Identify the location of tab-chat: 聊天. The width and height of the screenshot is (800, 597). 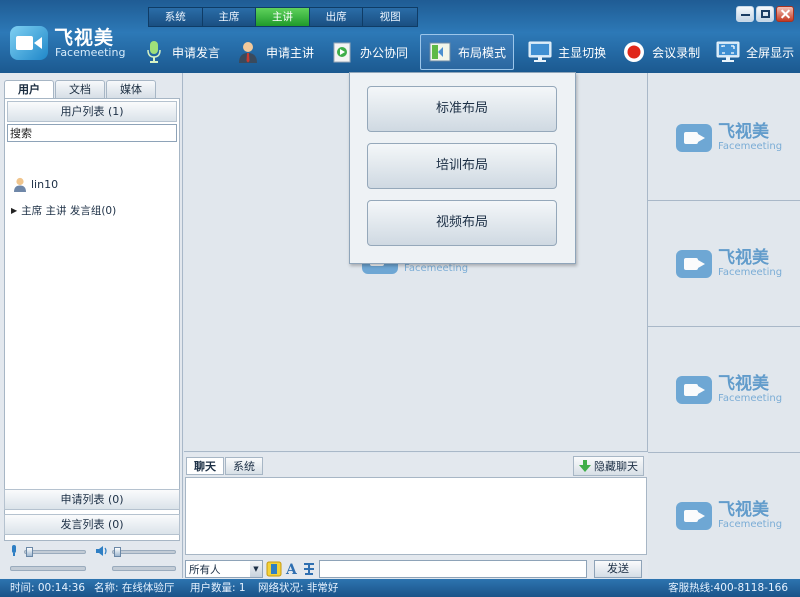
(205, 466).